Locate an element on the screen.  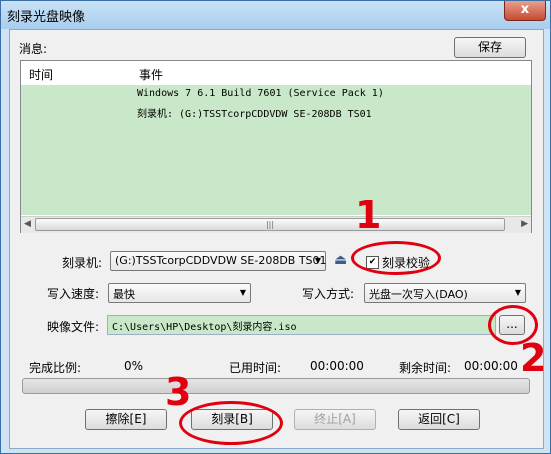
annotation-number-3: 3 is located at coordinates (178, 392).